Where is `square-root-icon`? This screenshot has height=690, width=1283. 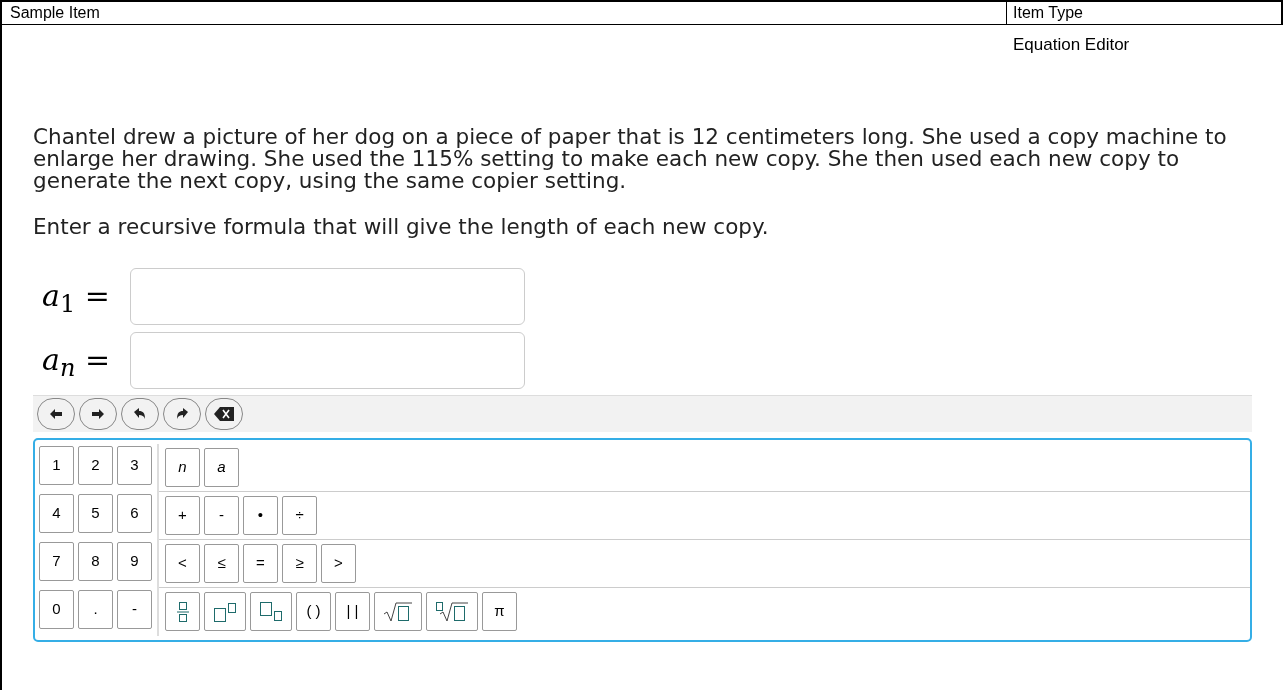 square-root-icon is located at coordinates (398, 611).